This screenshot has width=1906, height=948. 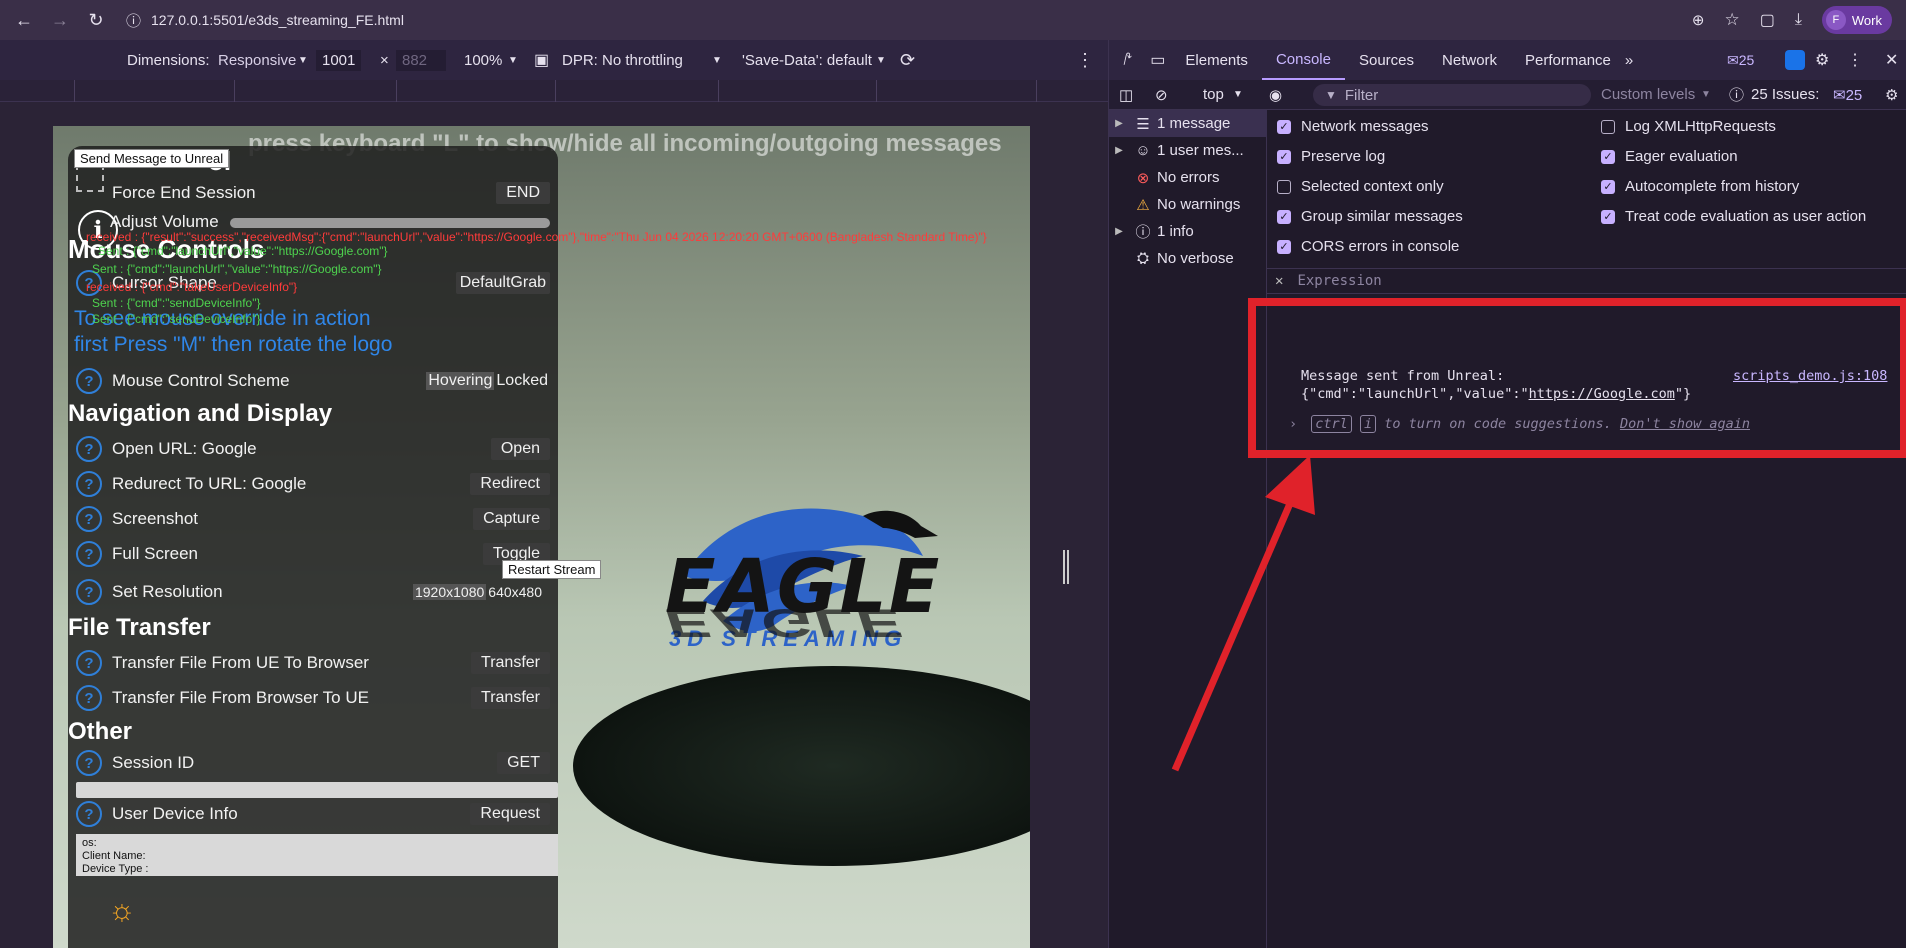 What do you see at coordinates (1303, 60) in the screenshot?
I see `tab-console: Console` at bounding box center [1303, 60].